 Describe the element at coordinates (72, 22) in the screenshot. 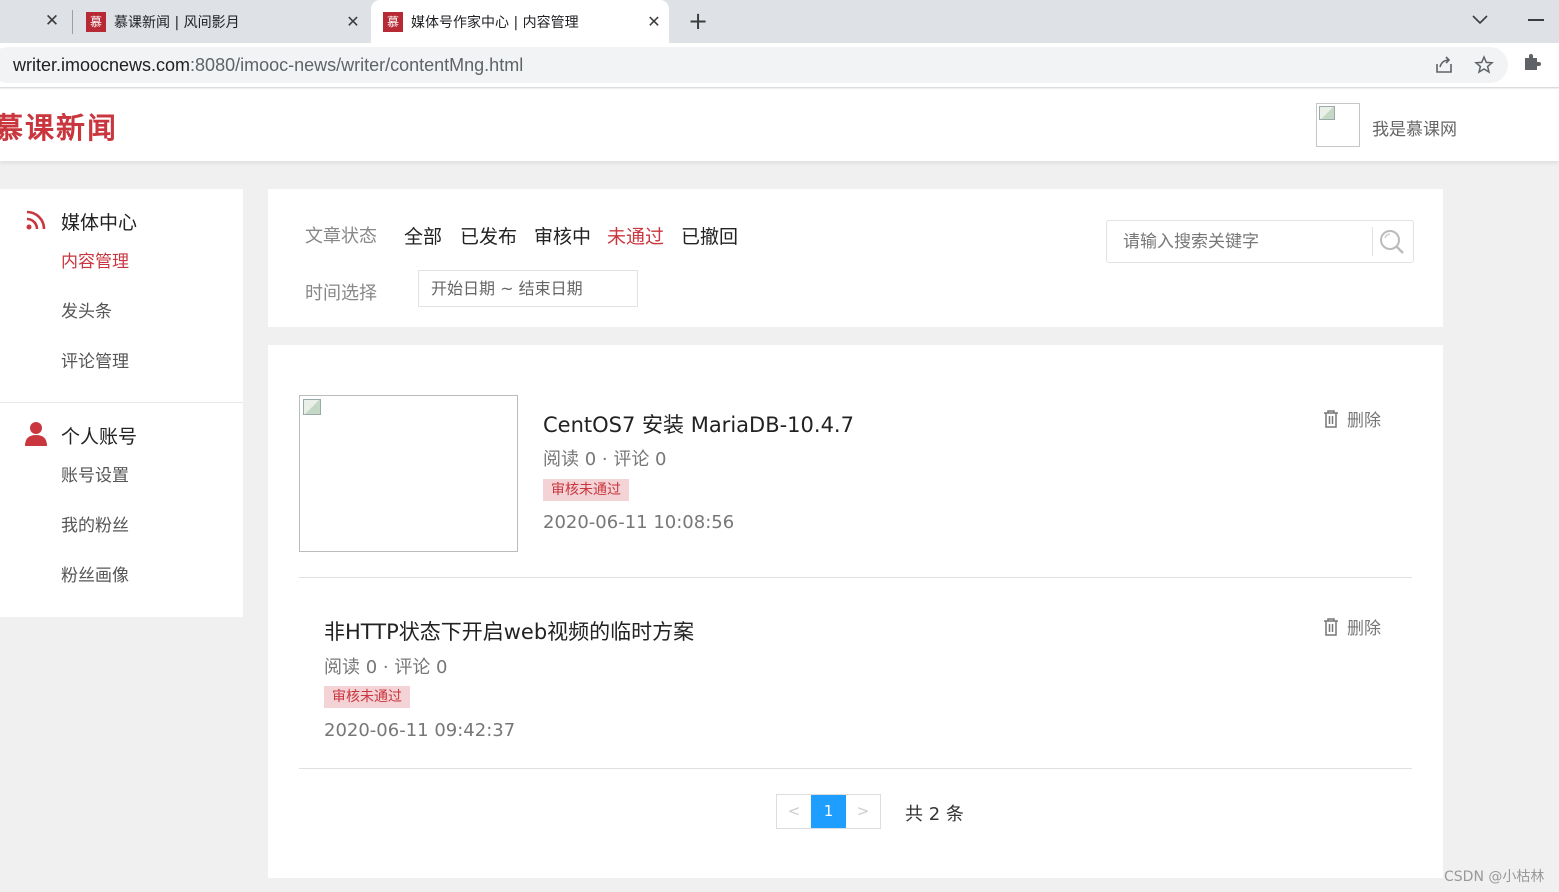

I see `tab-separator` at that location.